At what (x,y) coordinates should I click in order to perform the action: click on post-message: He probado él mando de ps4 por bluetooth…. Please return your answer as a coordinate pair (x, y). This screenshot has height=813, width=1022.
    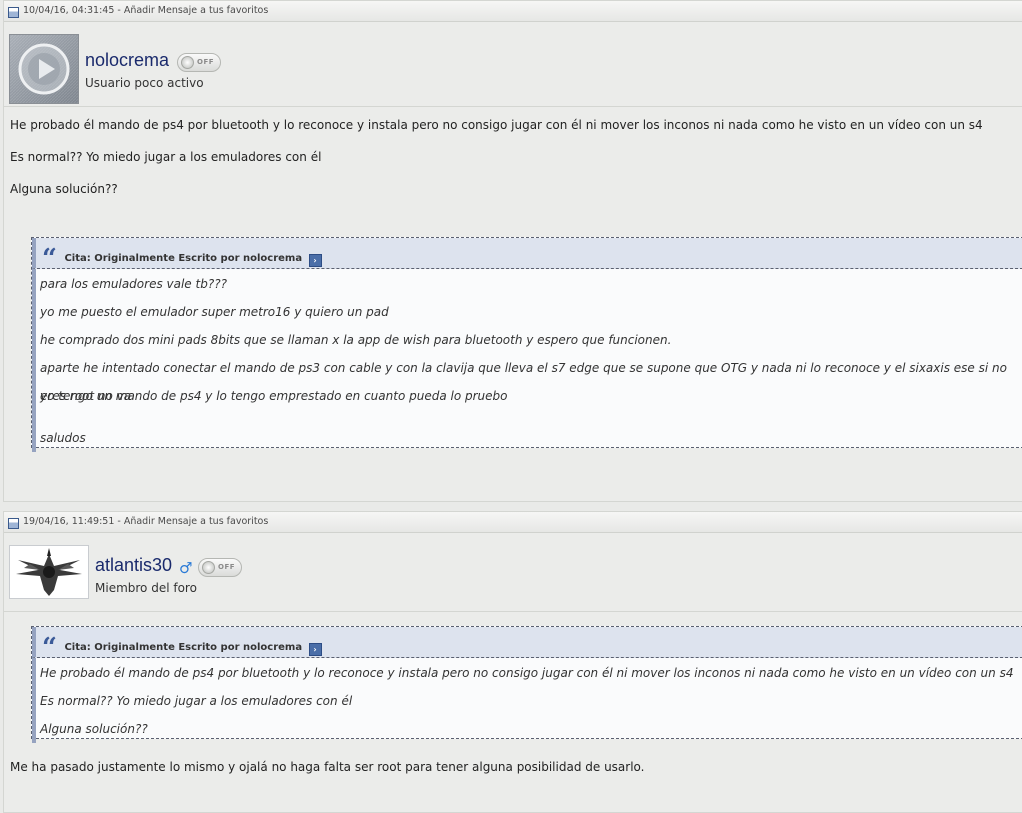
    Looking at the image, I should click on (516, 157).